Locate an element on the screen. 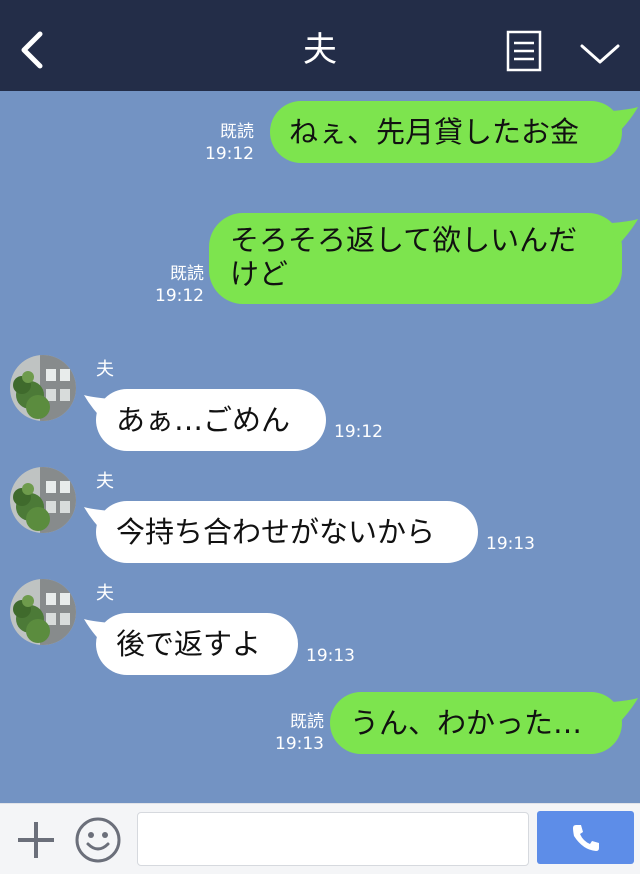 The height and width of the screenshot is (874, 640). incoming-message: 今持ち合わせがないから is located at coordinates (287, 532).